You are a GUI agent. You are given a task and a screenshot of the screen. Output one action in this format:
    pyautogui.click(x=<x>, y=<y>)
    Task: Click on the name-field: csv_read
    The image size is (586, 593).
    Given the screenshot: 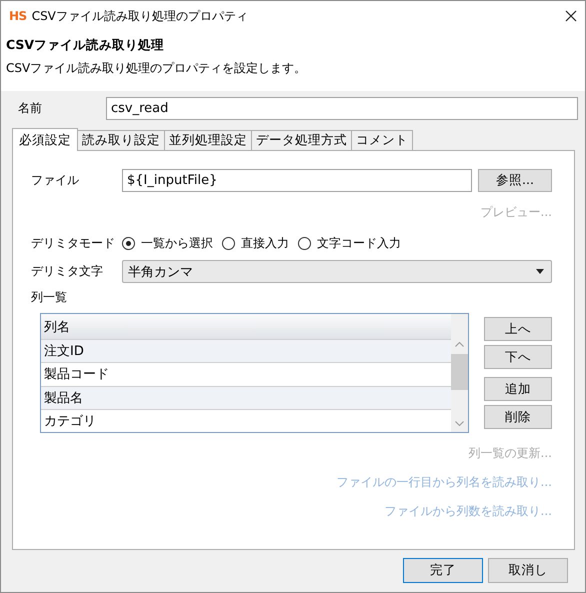 What is the action you would take?
    pyautogui.click(x=342, y=108)
    